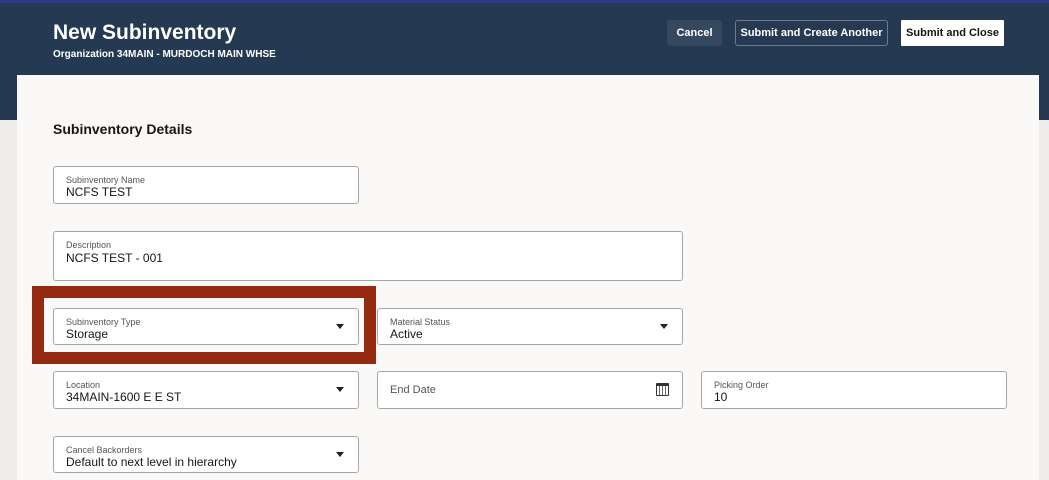 Image resolution: width=1049 pixels, height=480 pixels. What do you see at coordinates (89, 245) in the screenshot?
I see `field-label: Description` at bounding box center [89, 245].